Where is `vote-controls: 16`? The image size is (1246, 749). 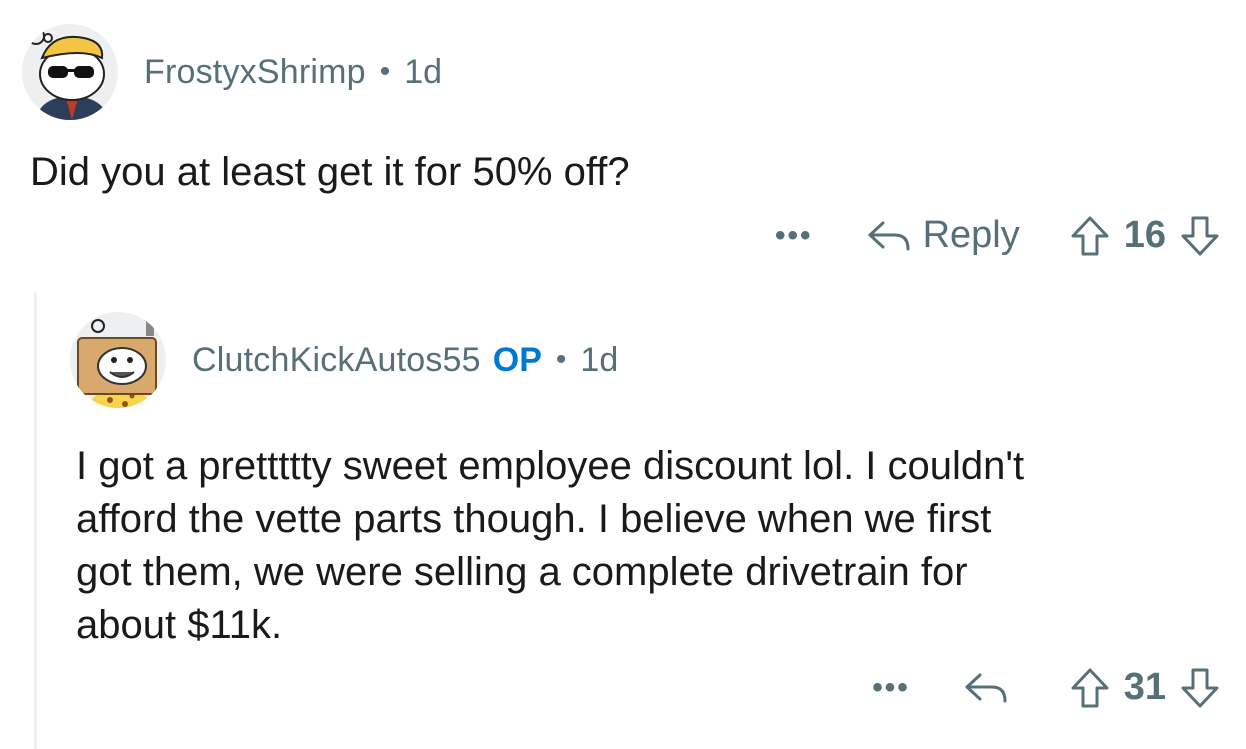 vote-controls: 16 is located at coordinates (1145, 235).